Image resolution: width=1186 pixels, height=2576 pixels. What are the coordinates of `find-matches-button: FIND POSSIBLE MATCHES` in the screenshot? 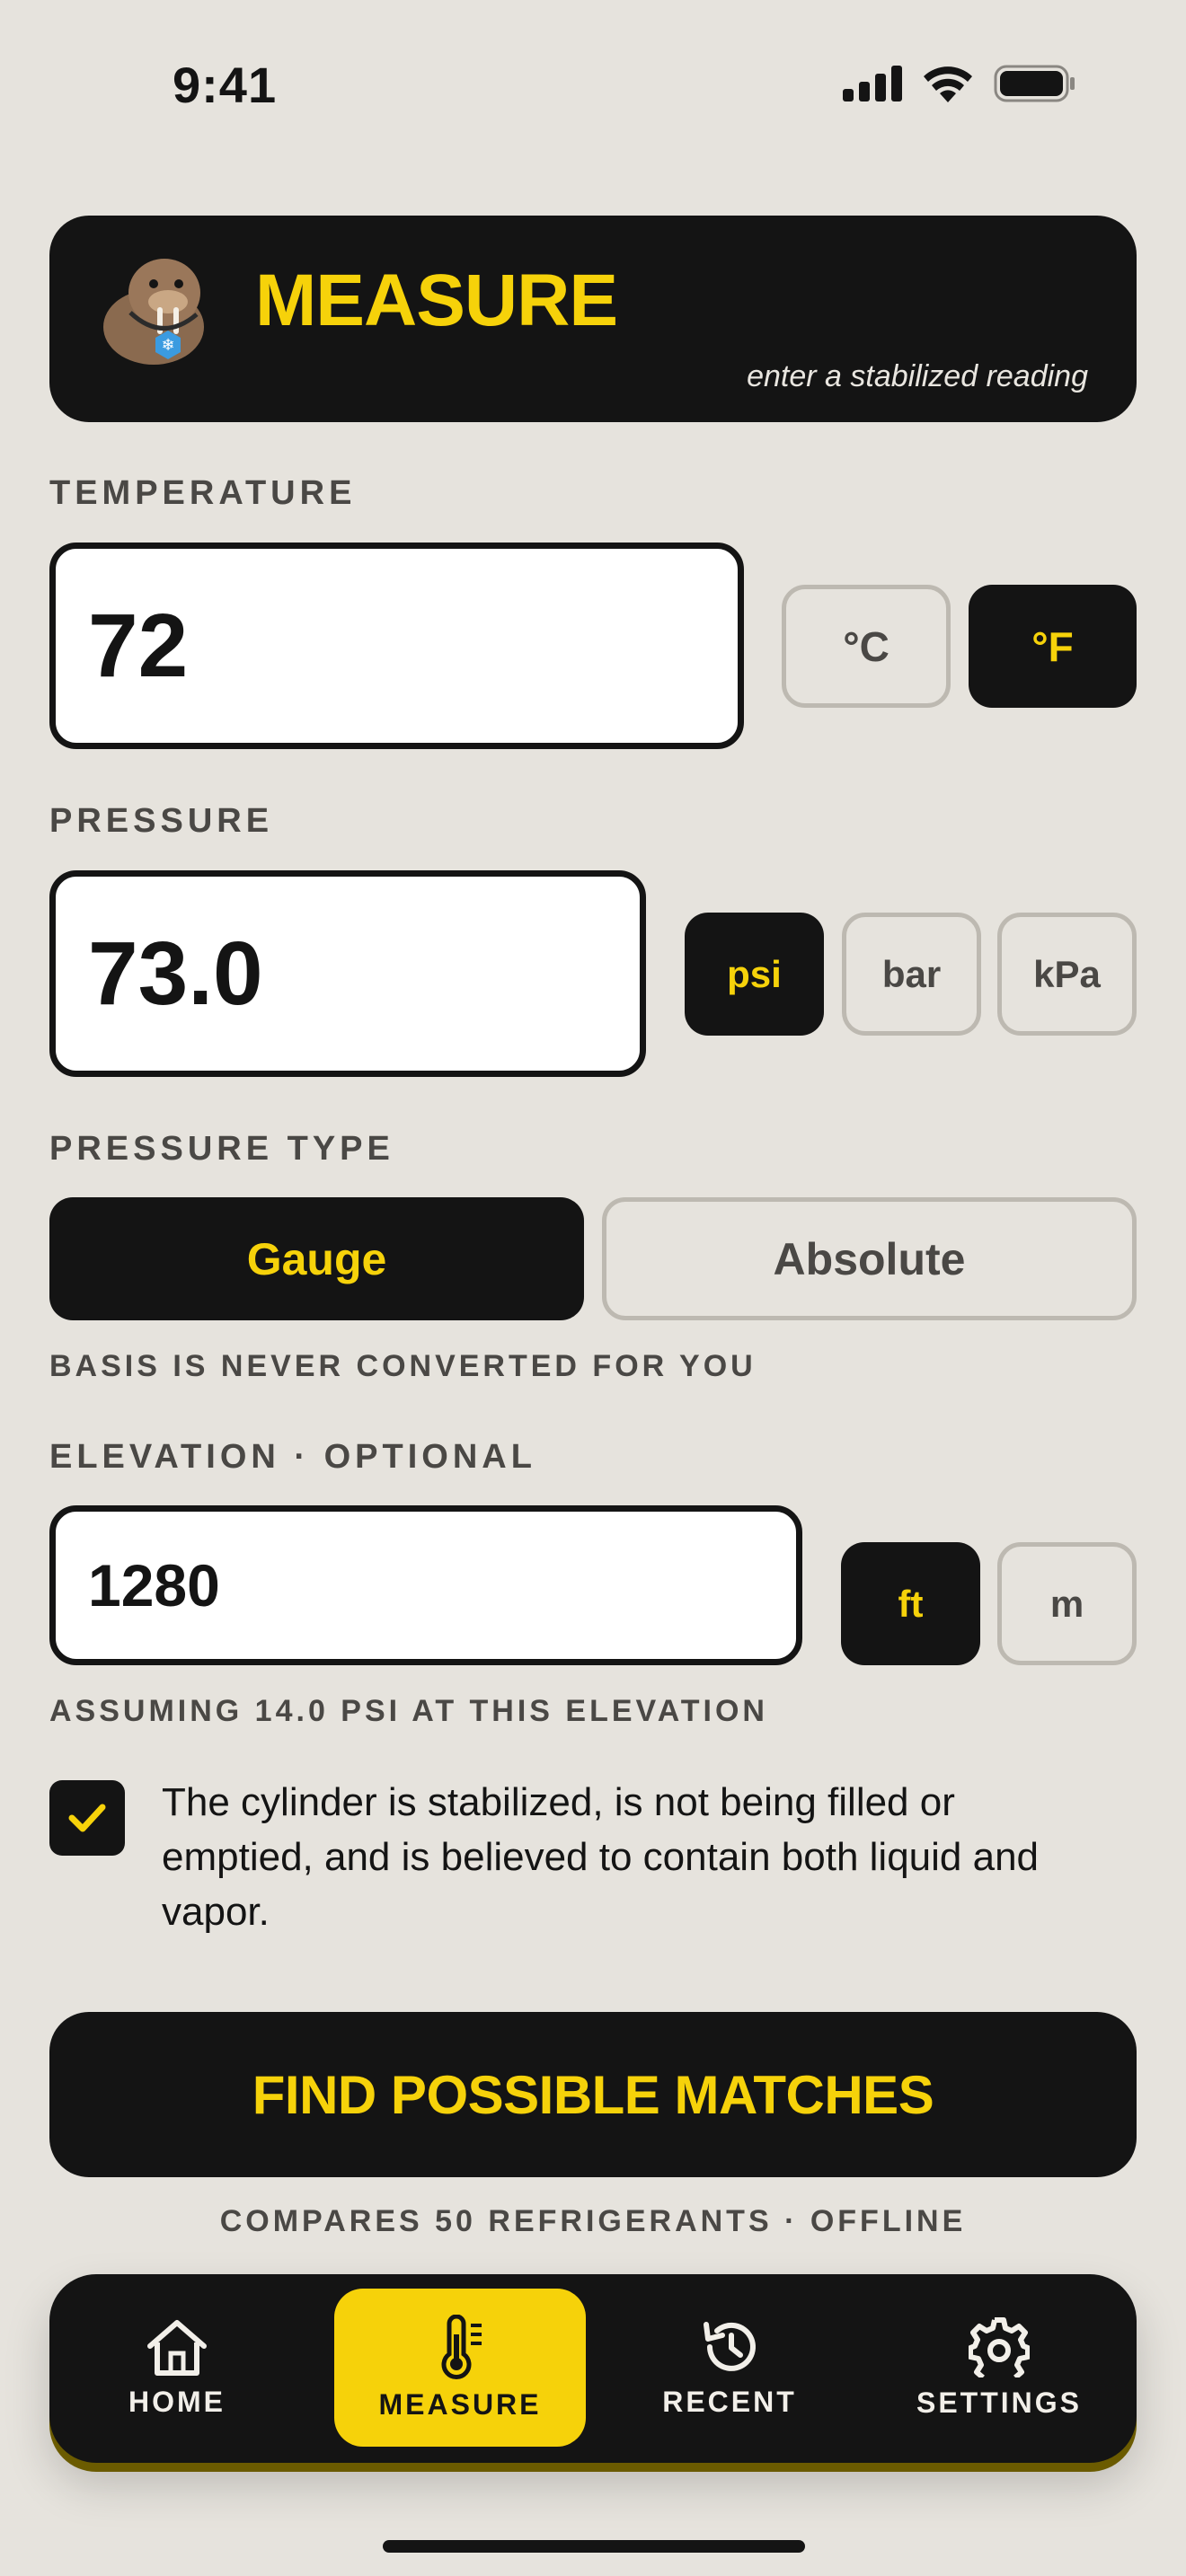 It's located at (593, 2094).